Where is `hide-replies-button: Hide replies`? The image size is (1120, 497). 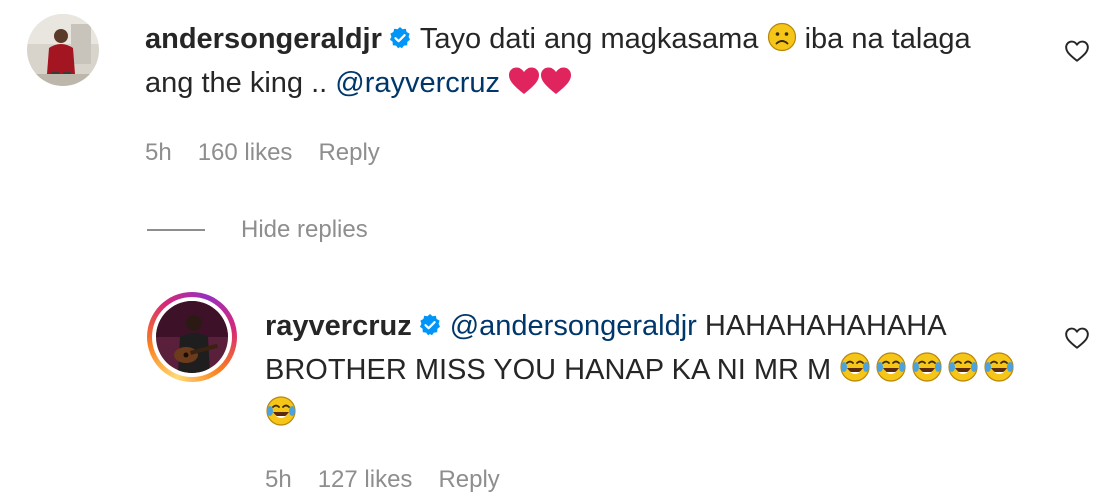 hide-replies-button: Hide replies is located at coordinates (257, 230).